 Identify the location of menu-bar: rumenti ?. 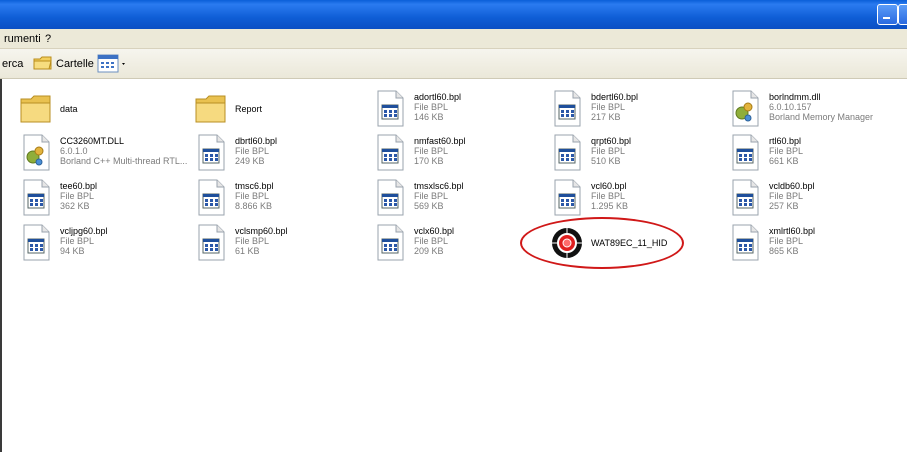
(453, 39).